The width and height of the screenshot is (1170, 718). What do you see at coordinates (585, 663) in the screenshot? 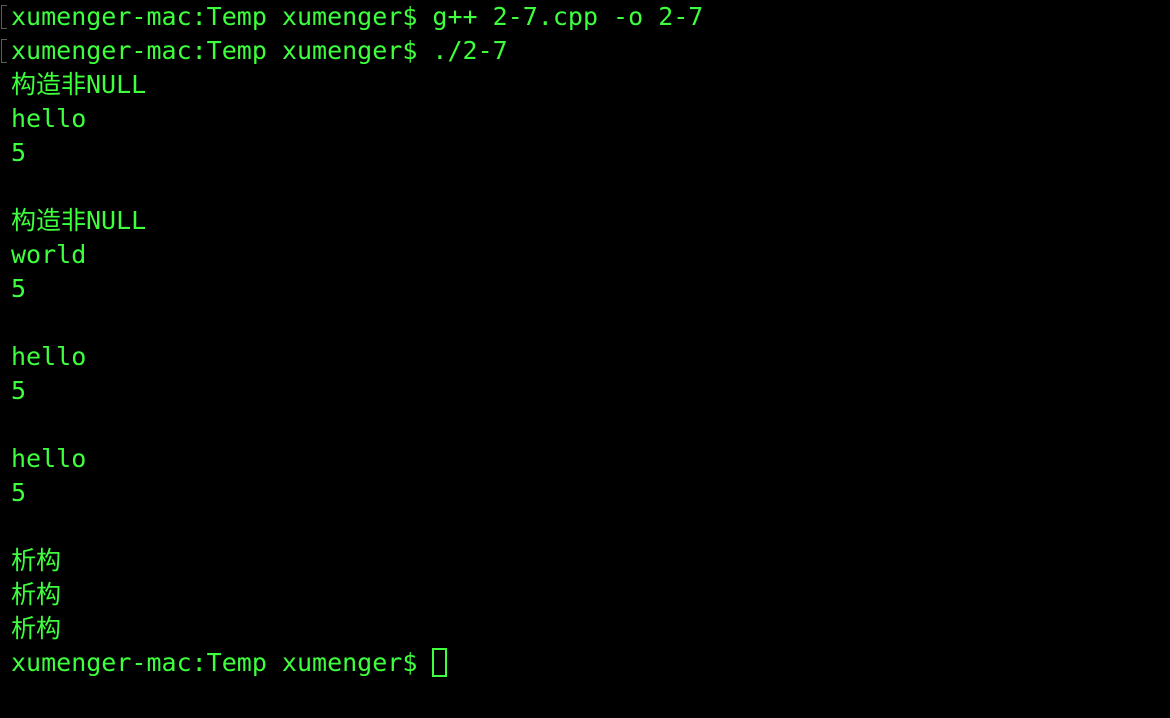
I see `terminal-prompt-line: xumenger-mac:Temp xumenger$` at bounding box center [585, 663].